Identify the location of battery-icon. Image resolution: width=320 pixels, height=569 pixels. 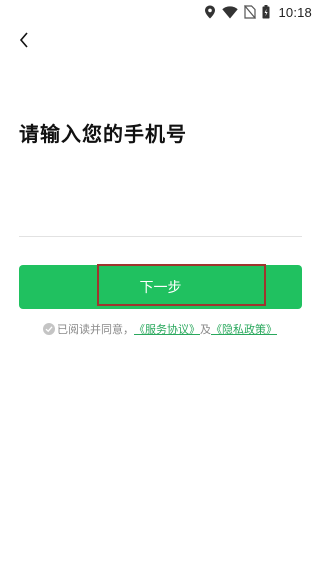
(266, 12).